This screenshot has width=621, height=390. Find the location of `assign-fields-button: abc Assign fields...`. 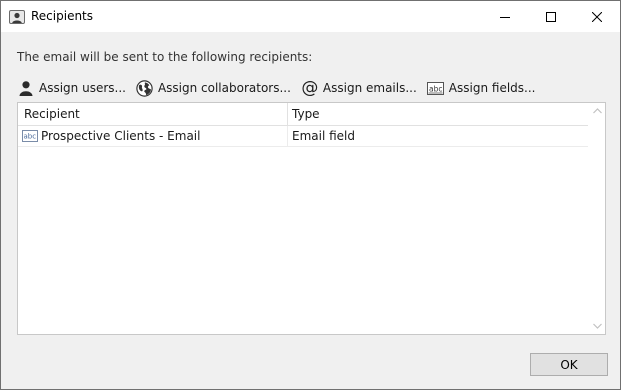

assign-fields-button: abc Assign fields... is located at coordinates (481, 88).